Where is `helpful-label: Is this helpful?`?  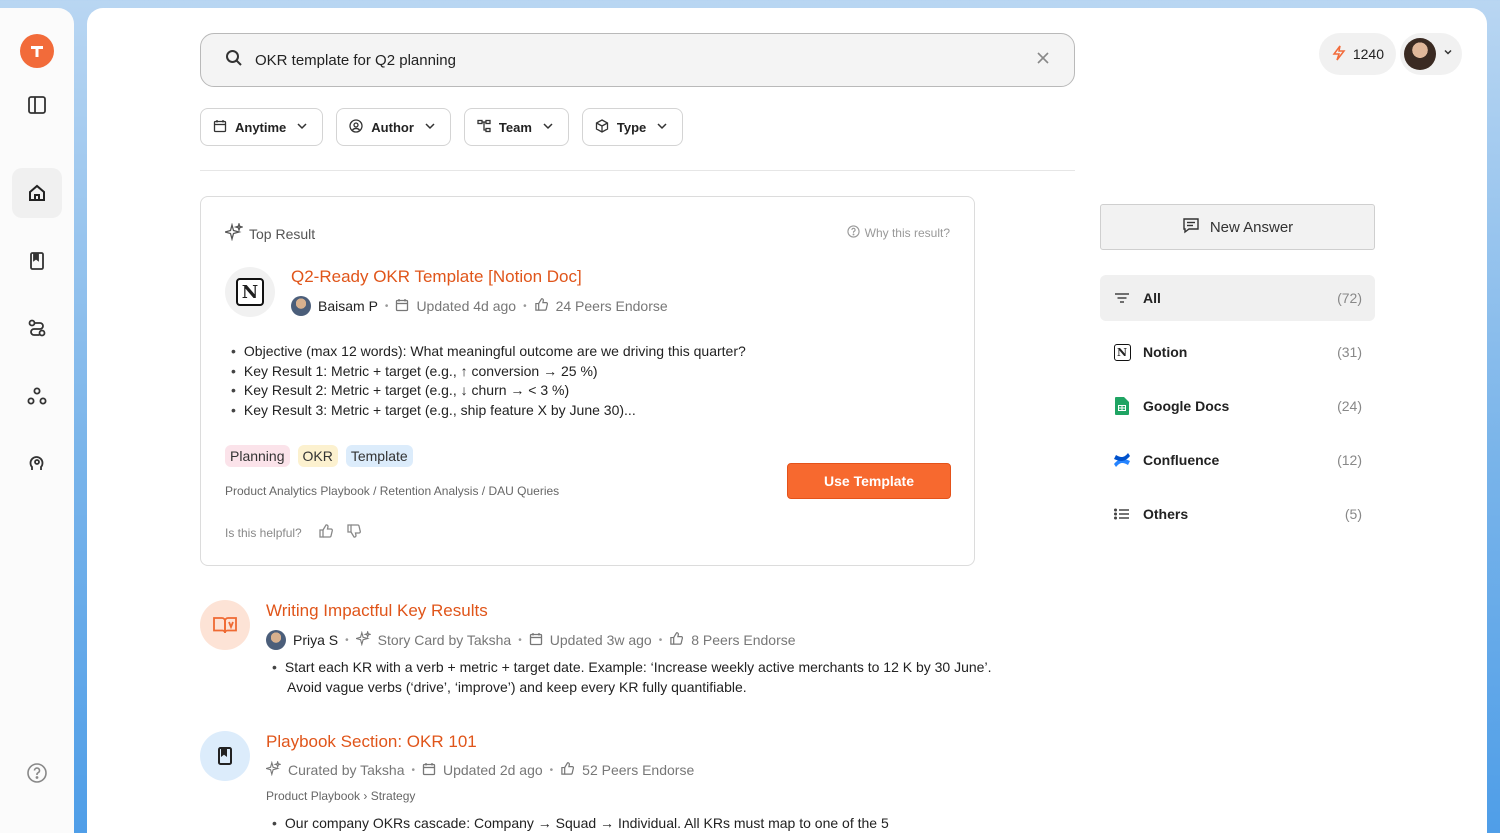 helpful-label: Is this helpful? is located at coordinates (263, 532).